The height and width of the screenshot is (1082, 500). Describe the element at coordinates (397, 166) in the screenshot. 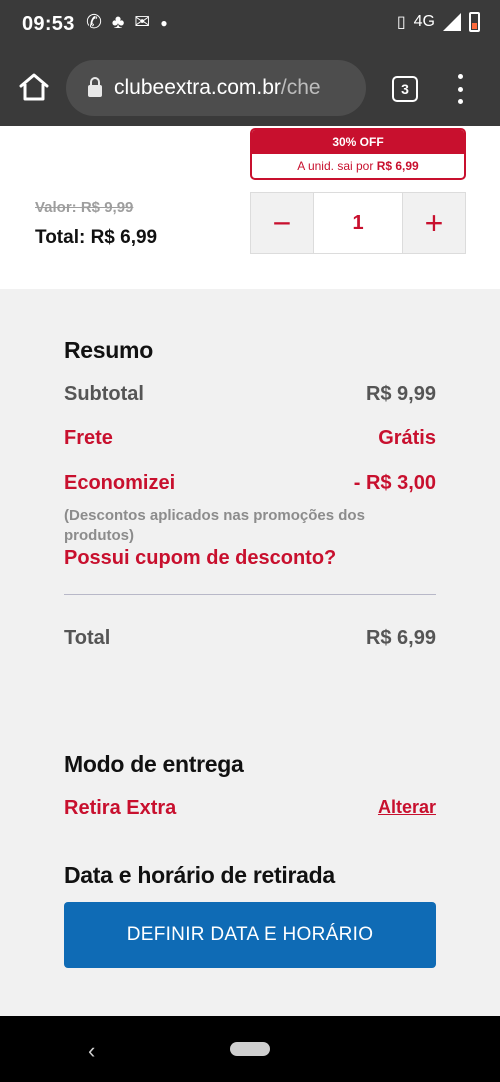

I see `promo-price: R$ 6,99` at that location.